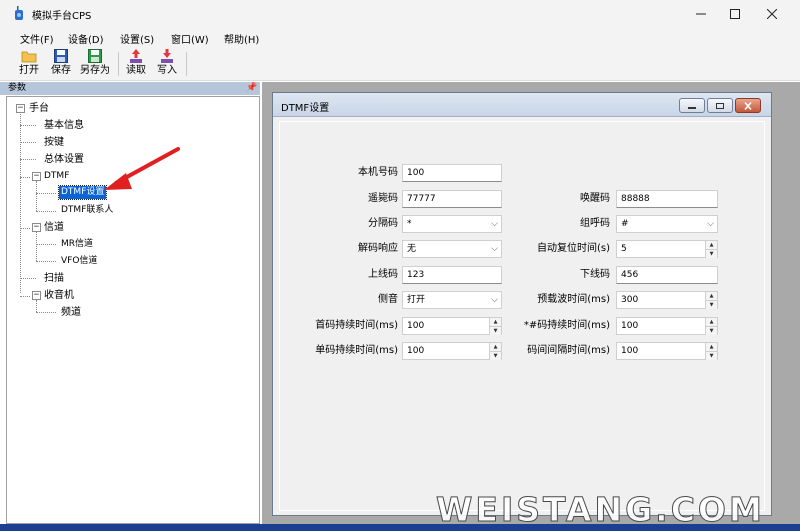  I want to click on close-button, so click(772, 13).